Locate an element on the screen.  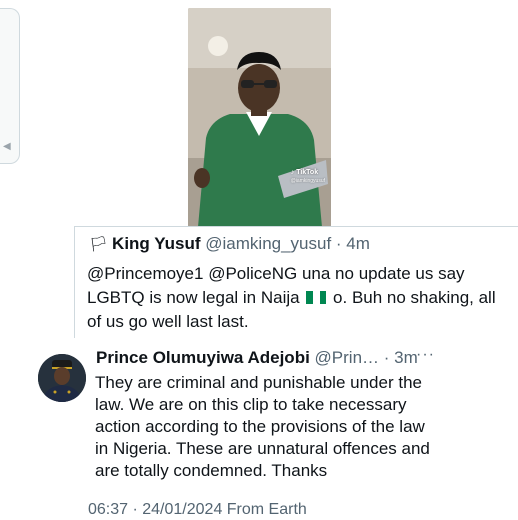
avatar-image is located at coordinates (62, 378).